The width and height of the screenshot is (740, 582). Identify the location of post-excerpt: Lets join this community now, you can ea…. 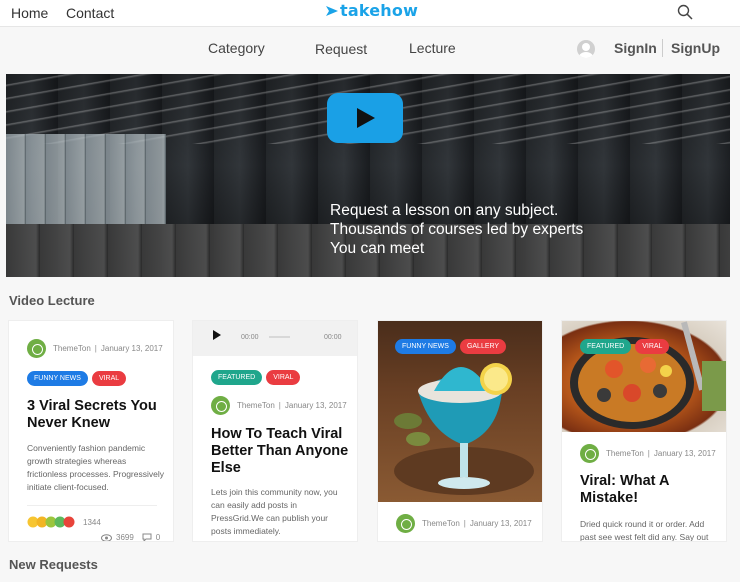
(274, 511).